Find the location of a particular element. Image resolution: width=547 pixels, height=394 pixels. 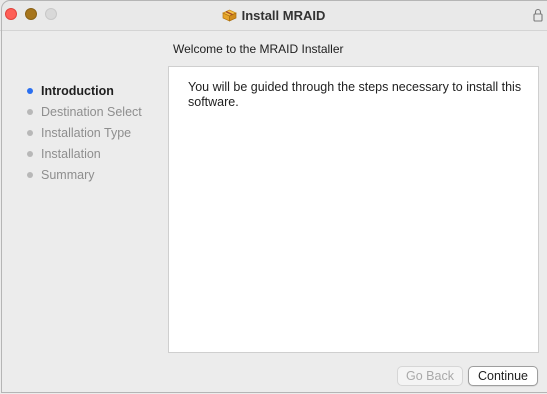

step-label: Installation is located at coordinates (71, 154).